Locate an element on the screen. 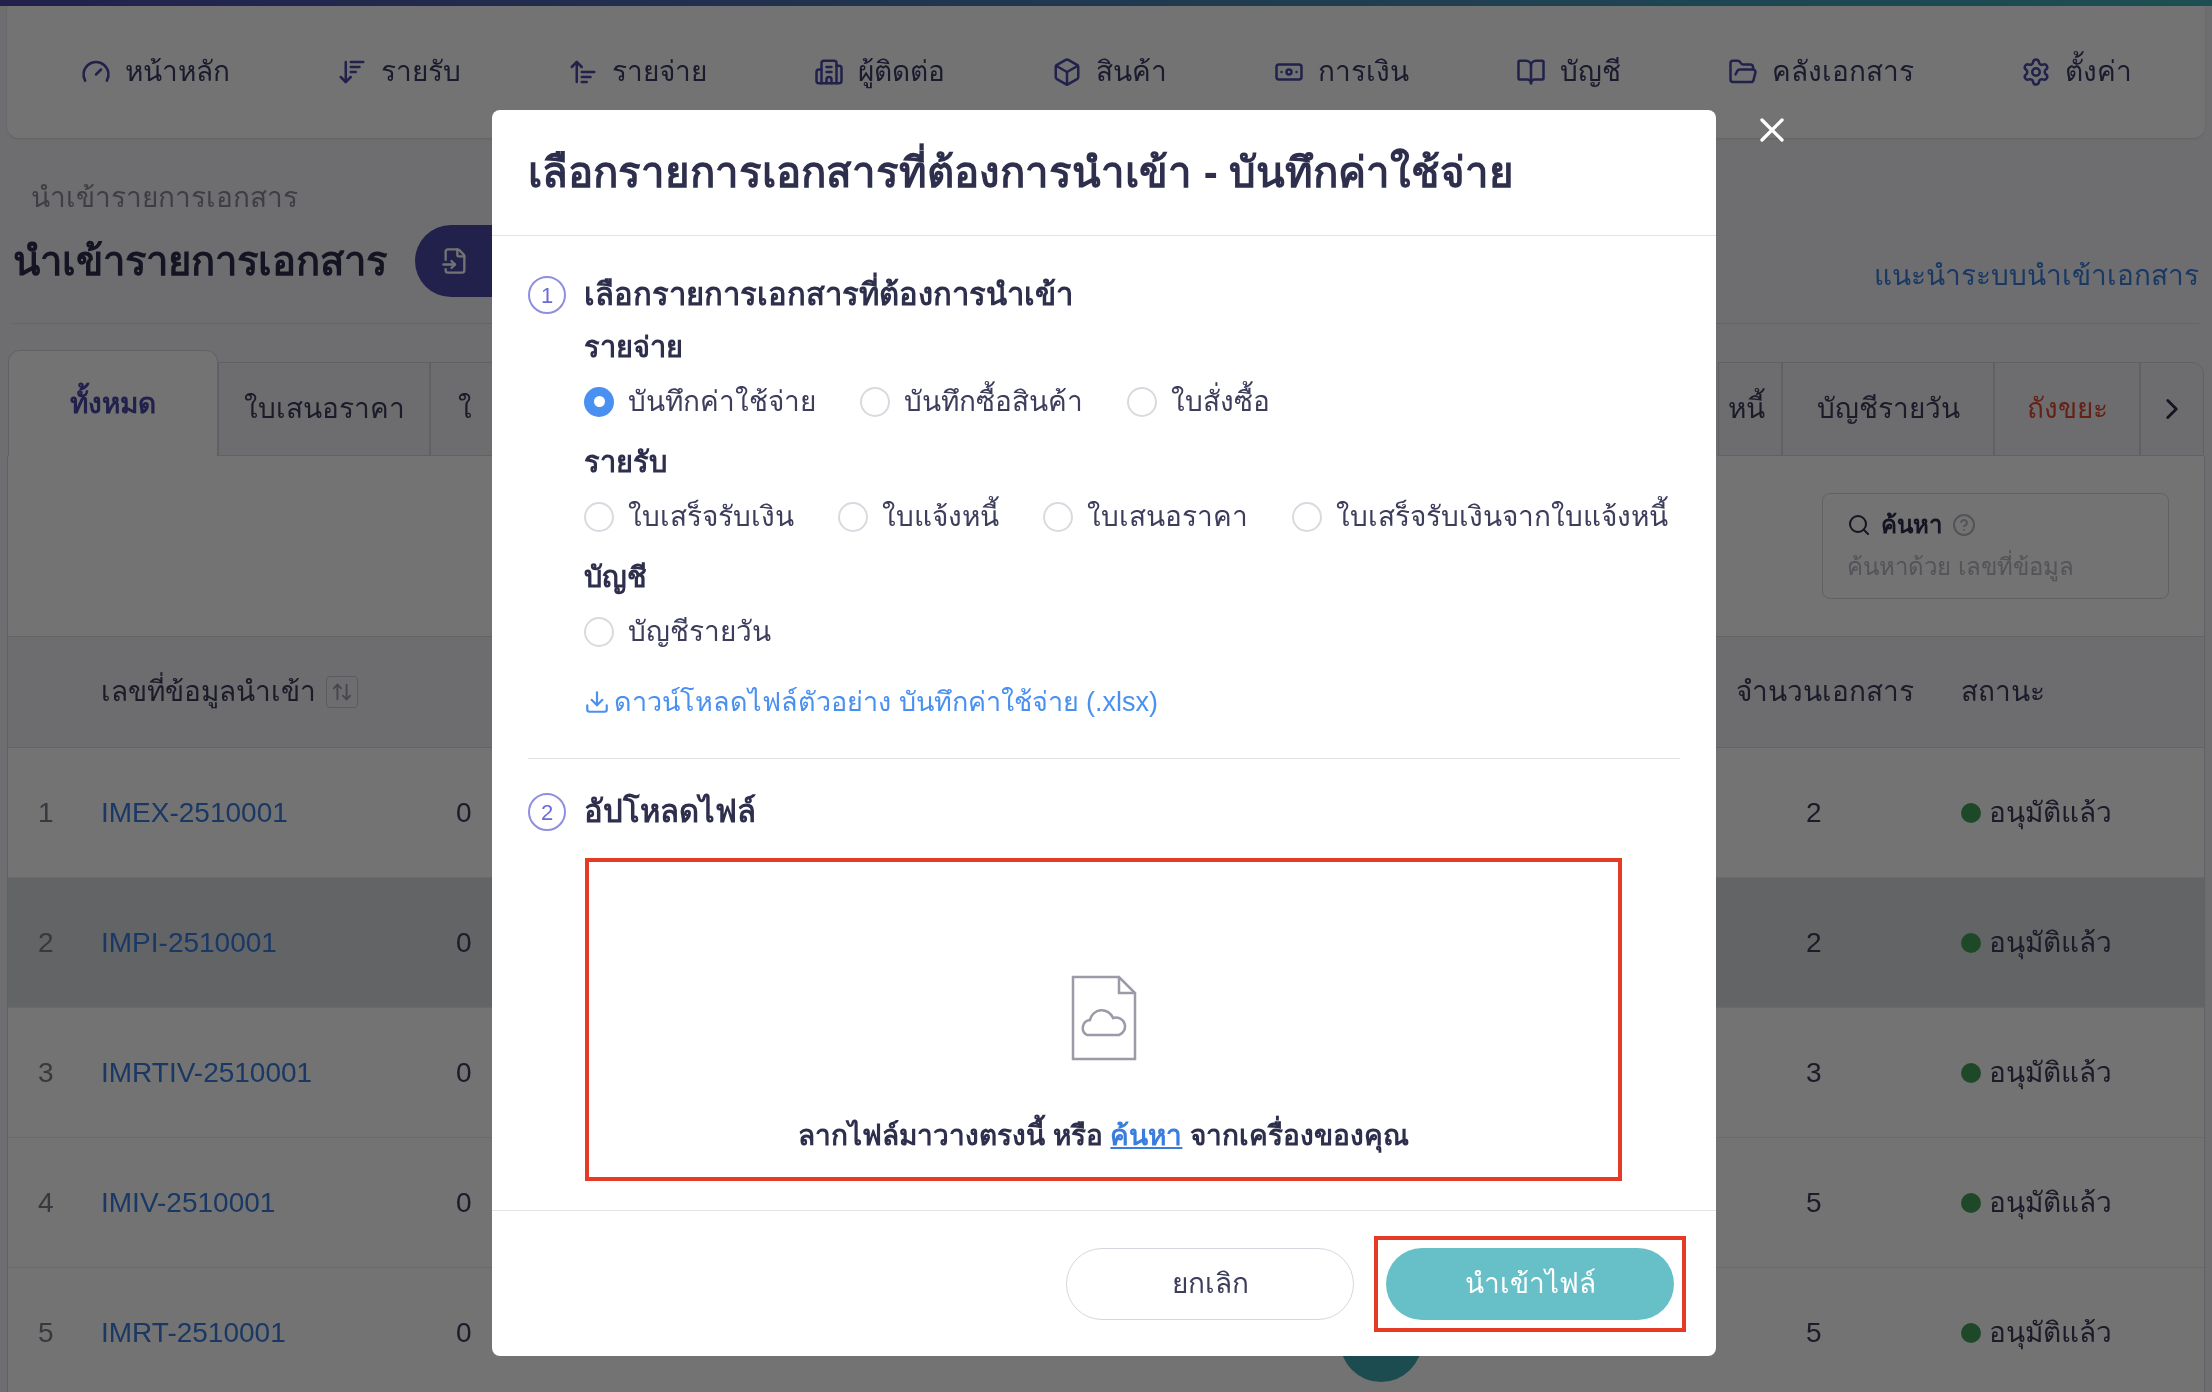 This screenshot has width=2212, height=1392. search-label: ค้นหา is located at coordinates (1911, 525).